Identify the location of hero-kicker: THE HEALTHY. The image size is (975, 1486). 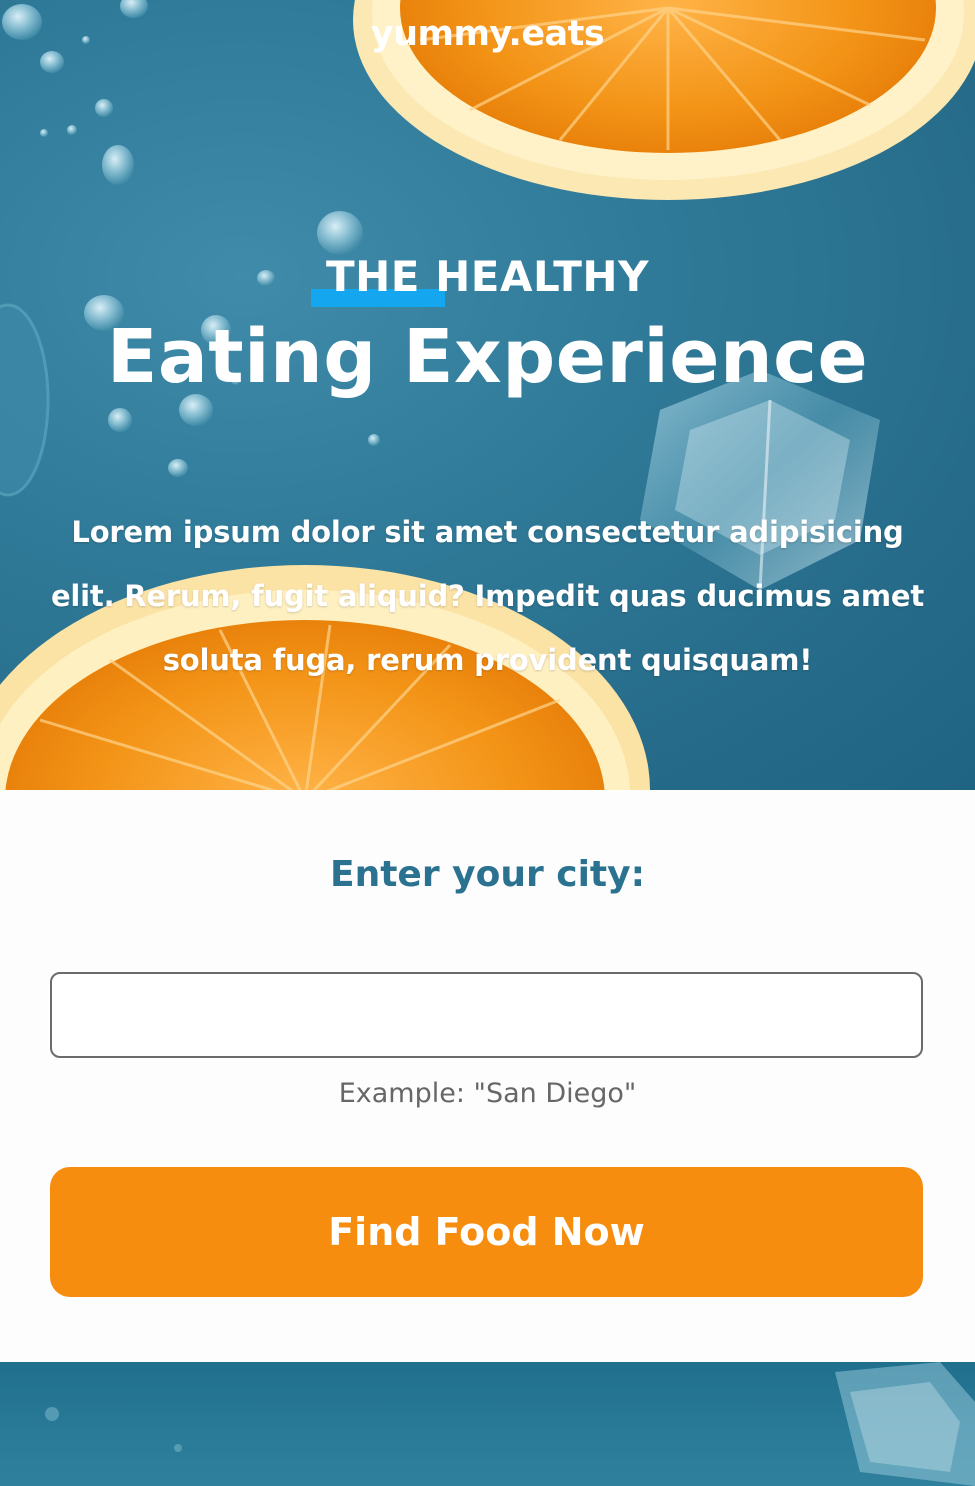
(487, 276).